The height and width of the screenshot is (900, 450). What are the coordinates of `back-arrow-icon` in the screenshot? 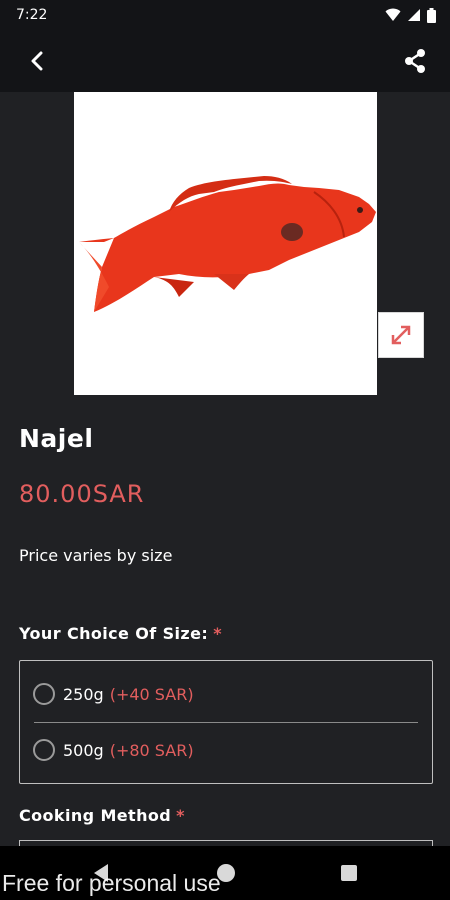 It's located at (37, 61).